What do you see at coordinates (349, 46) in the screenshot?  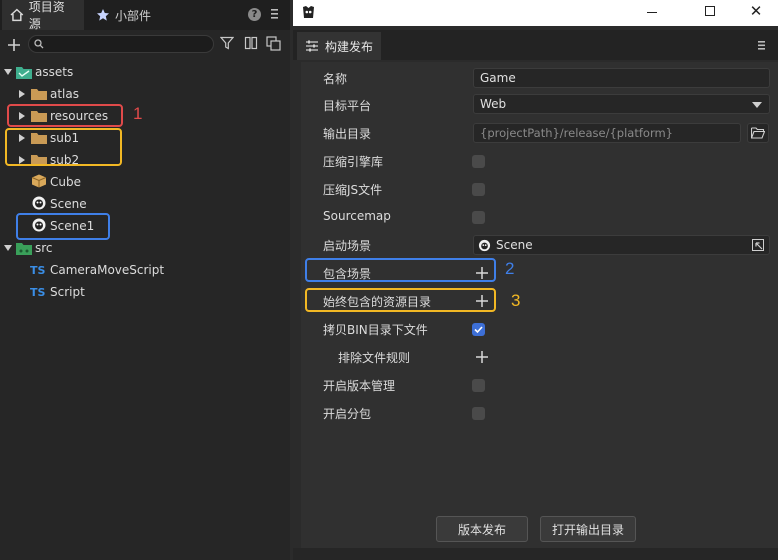 I see `tab-build-publish-label: 构建发布` at bounding box center [349, 46].